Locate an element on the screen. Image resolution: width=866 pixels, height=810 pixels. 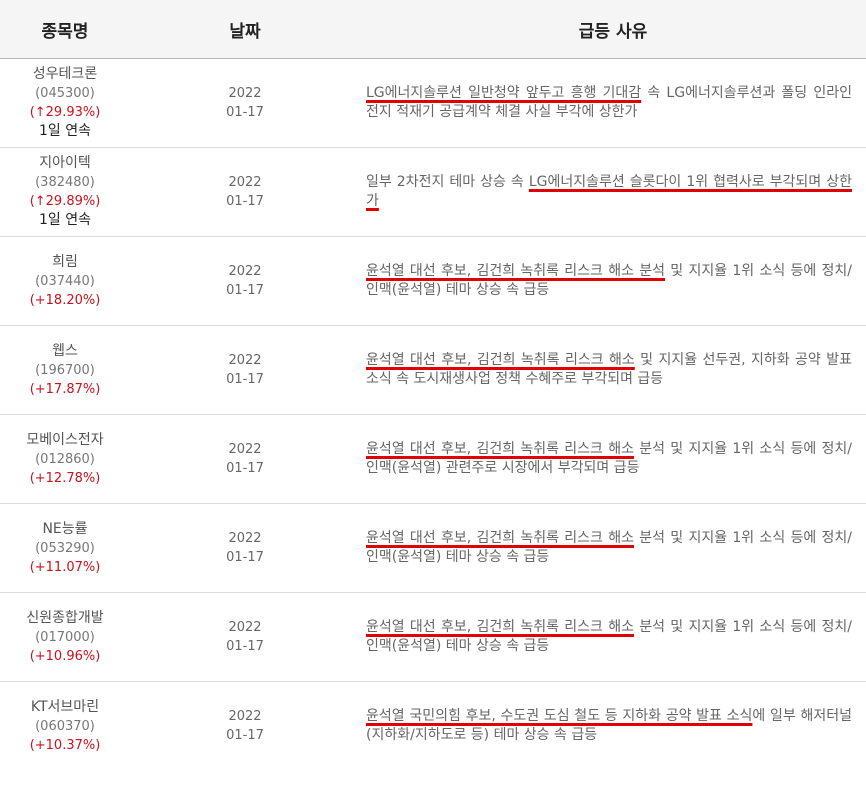
stock-cell: 모베이스전자 (012860) (+12.78%) is located at coordinates (65, 459).